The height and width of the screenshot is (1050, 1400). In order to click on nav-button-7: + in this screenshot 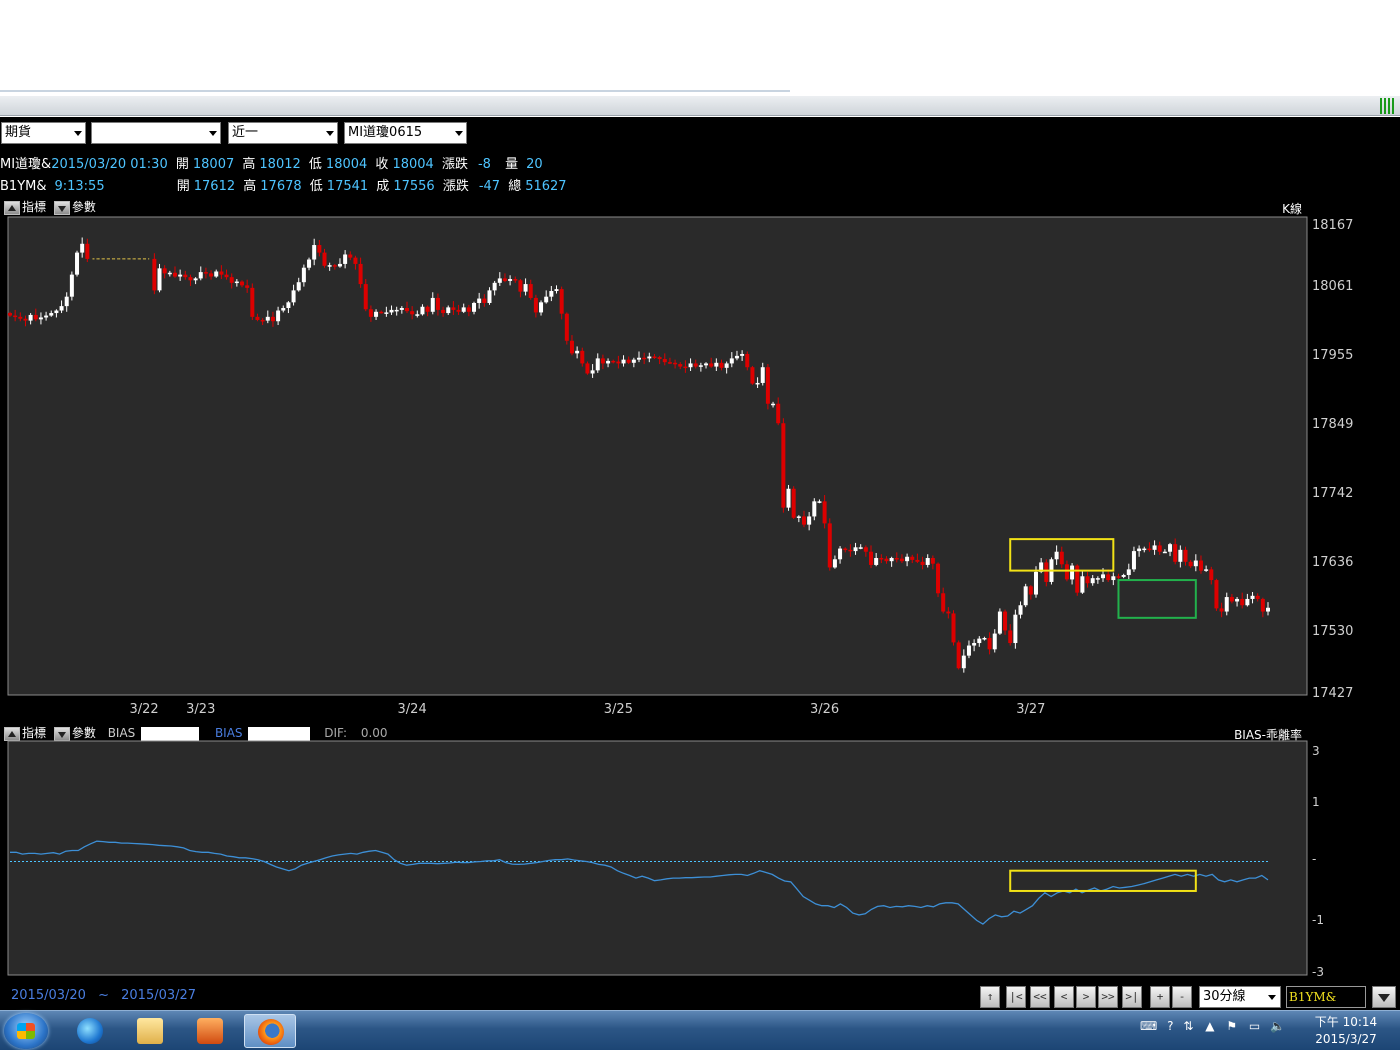, I will do `click(1160, 997)`.